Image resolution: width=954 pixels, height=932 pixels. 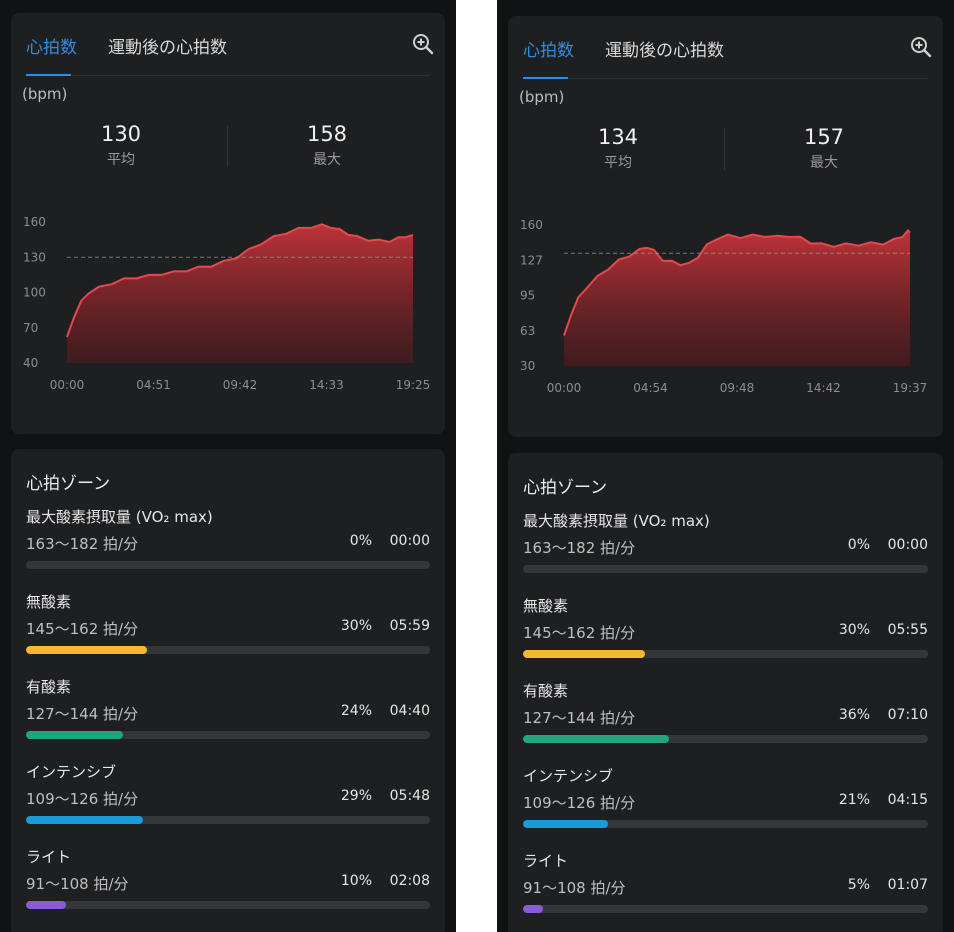 What do you see at coordinates (30, 363) in the screenshot?
I see `y-tick-label: 40` at bounding box center [30, 363].